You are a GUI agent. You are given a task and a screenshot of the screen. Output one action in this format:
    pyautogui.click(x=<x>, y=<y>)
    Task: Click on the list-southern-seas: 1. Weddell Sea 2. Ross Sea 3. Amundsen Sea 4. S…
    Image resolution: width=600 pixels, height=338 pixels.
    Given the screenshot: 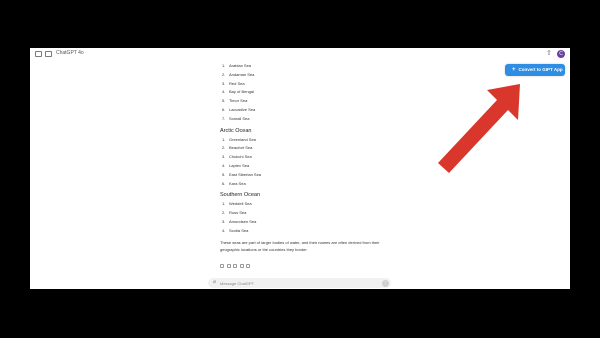 What is the action you would take?
    pyautogui.click(x=320, y=217)
    